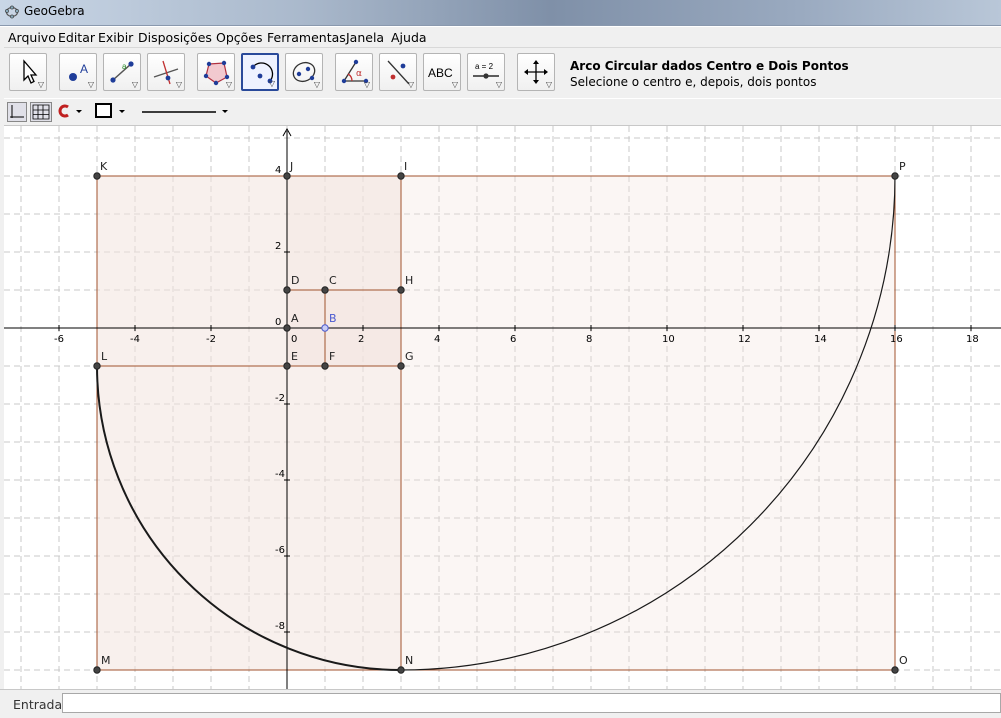  What do you see at coordinates (260, 72) in the screenshot?
I see `tool-circular-arc: ▽` at bounding box center [260, 72].